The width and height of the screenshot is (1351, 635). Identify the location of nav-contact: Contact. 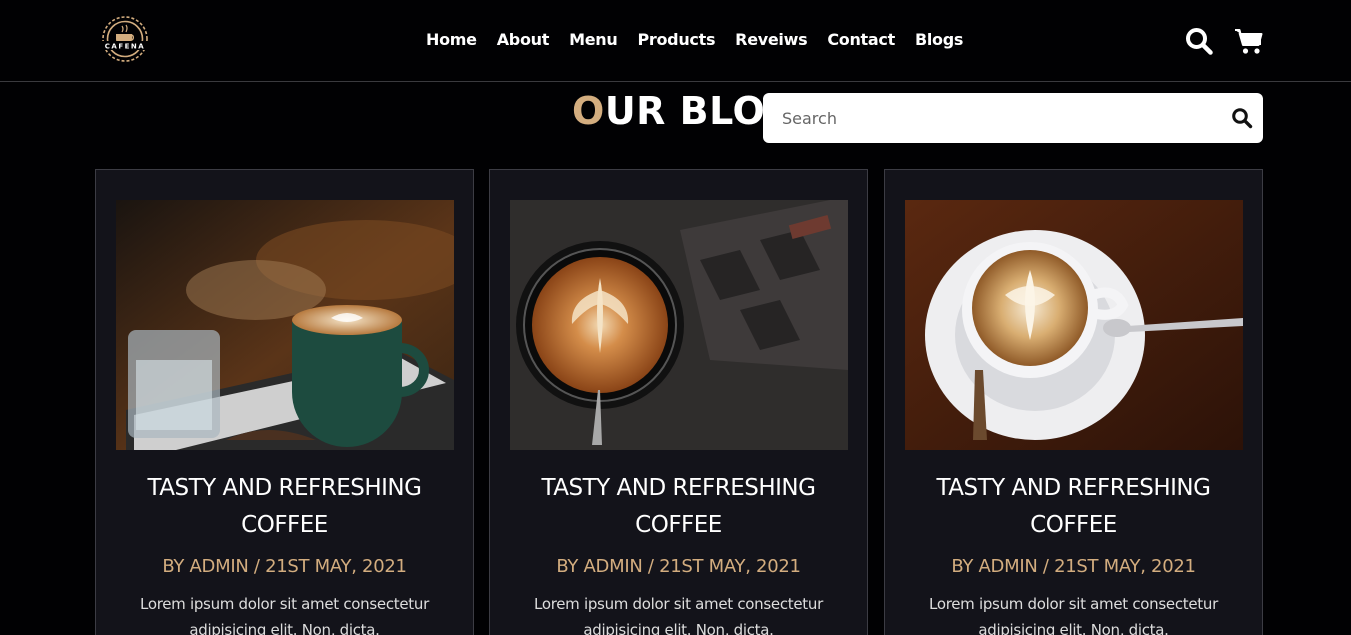
(861, 40).